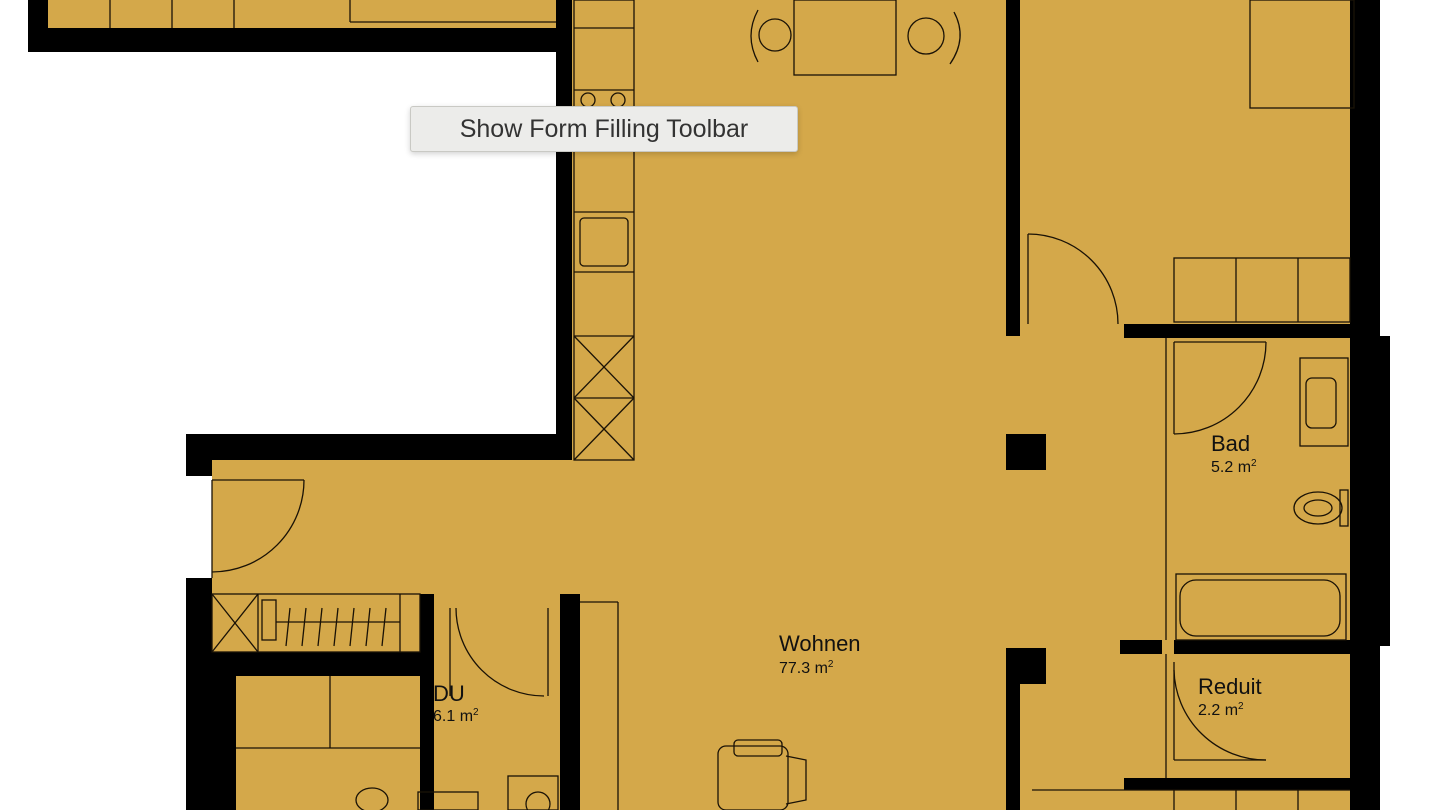 The image size is (1440, 810). I want to click on room-area-du: 6.1 m2, so click(456, 716).